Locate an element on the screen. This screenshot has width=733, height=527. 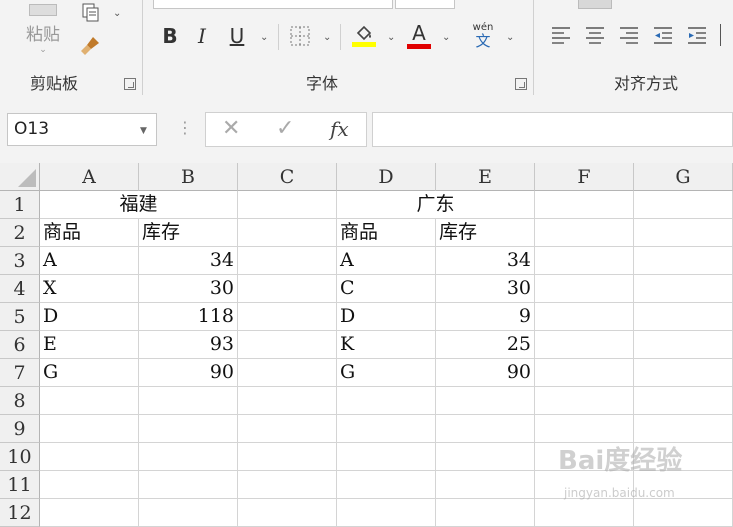
row-header-2: 2 is located at coordinates (20, 233).